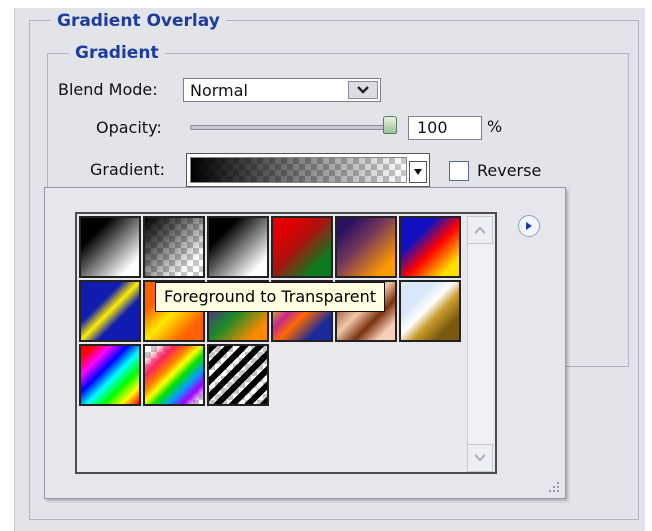 The height and width of the screenshot is (531, 652). Describe the element at coordinates (110, 311) in the screenshot. I see `swatch-blue-yellow-blue` at that location.